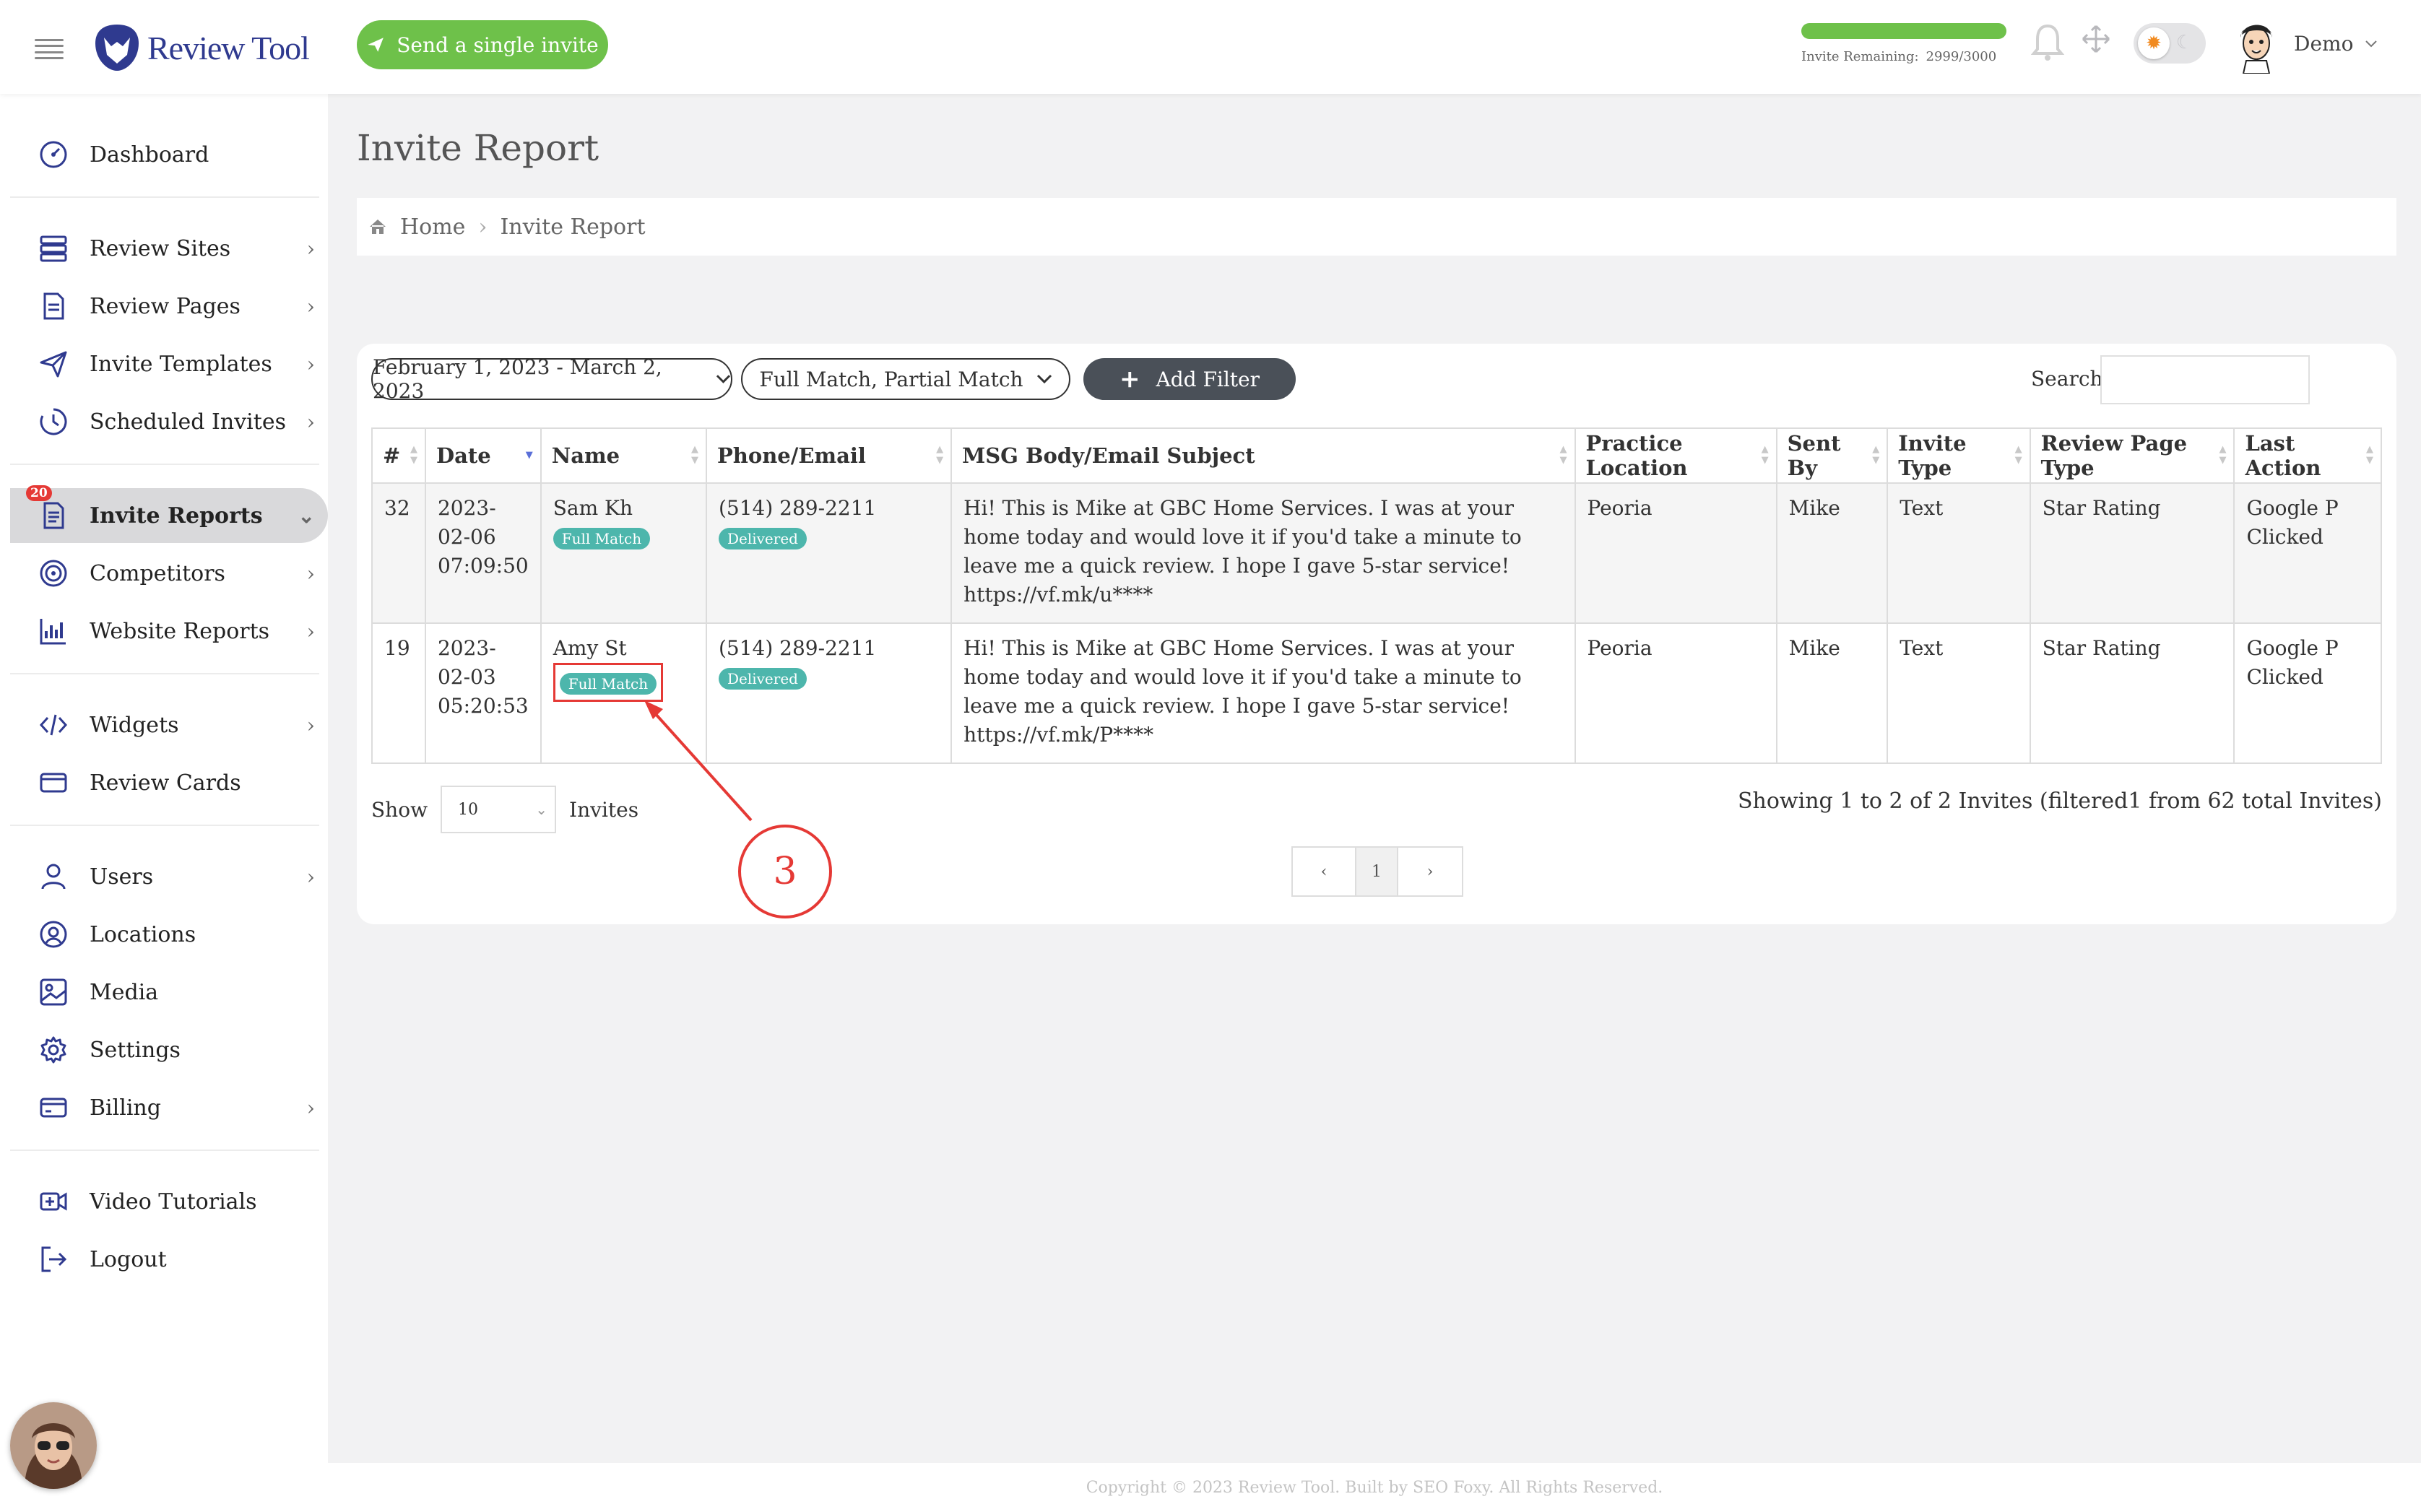 This screenshot has width=2421, height=1512. Describe the element at coordinates (1377, 871) in the screenshot. I see `page-button-current: 1` at that location.